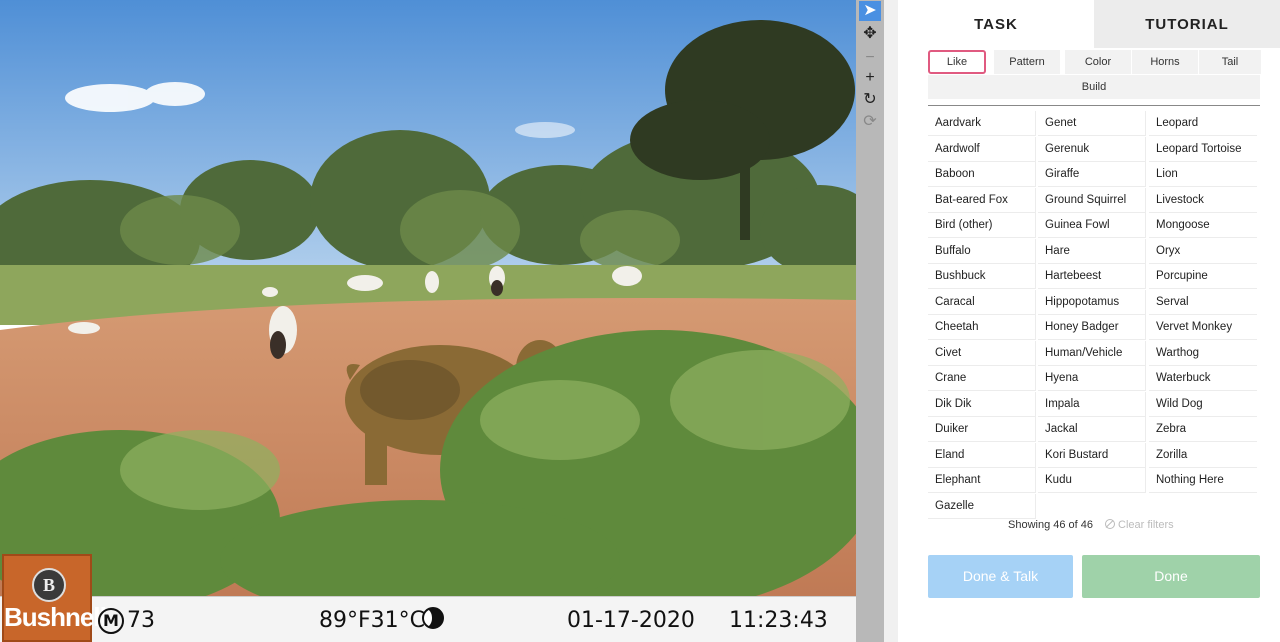 The width and height of the screenshot is (1280, 642). Describe the element at coordinates (982, 480) in the screenshot. I see `choice-elephant: Elephant` at that location.